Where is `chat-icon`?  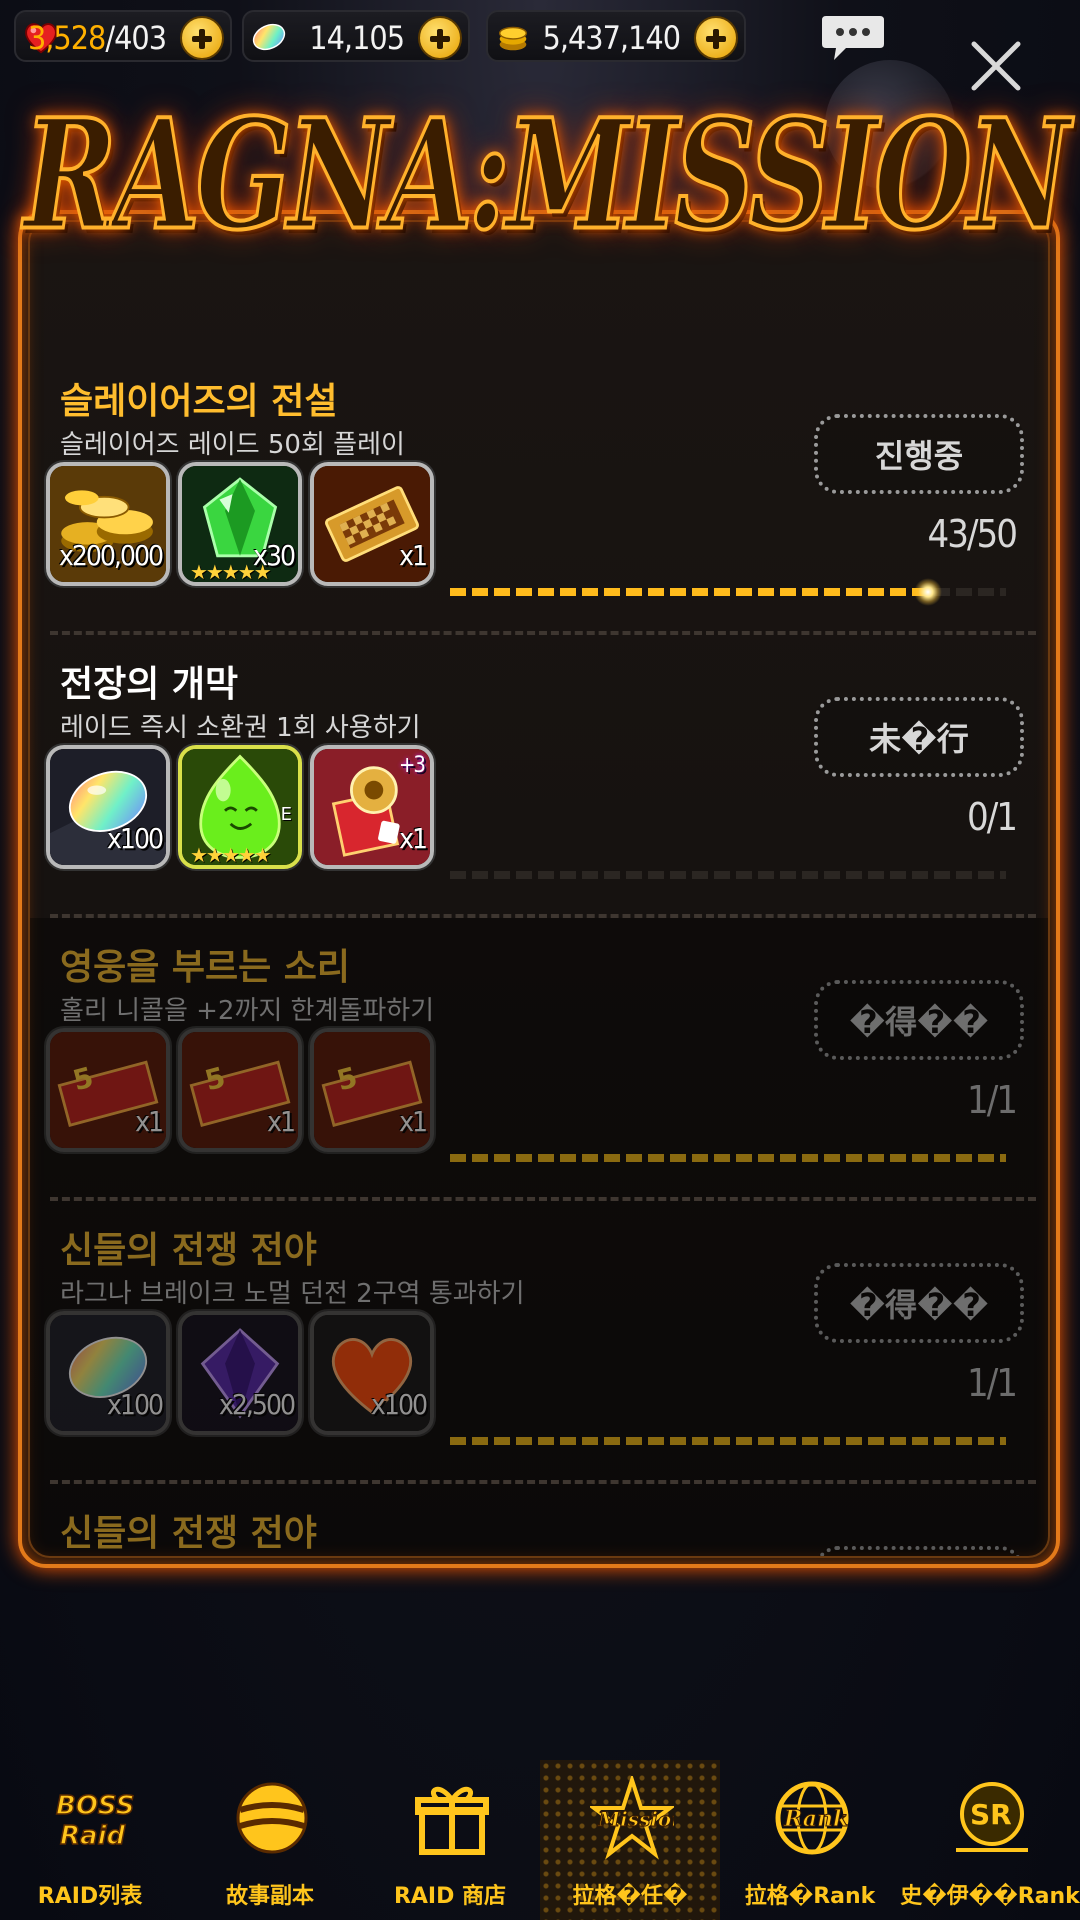
chat-icon is located at coordinates (853, 39).